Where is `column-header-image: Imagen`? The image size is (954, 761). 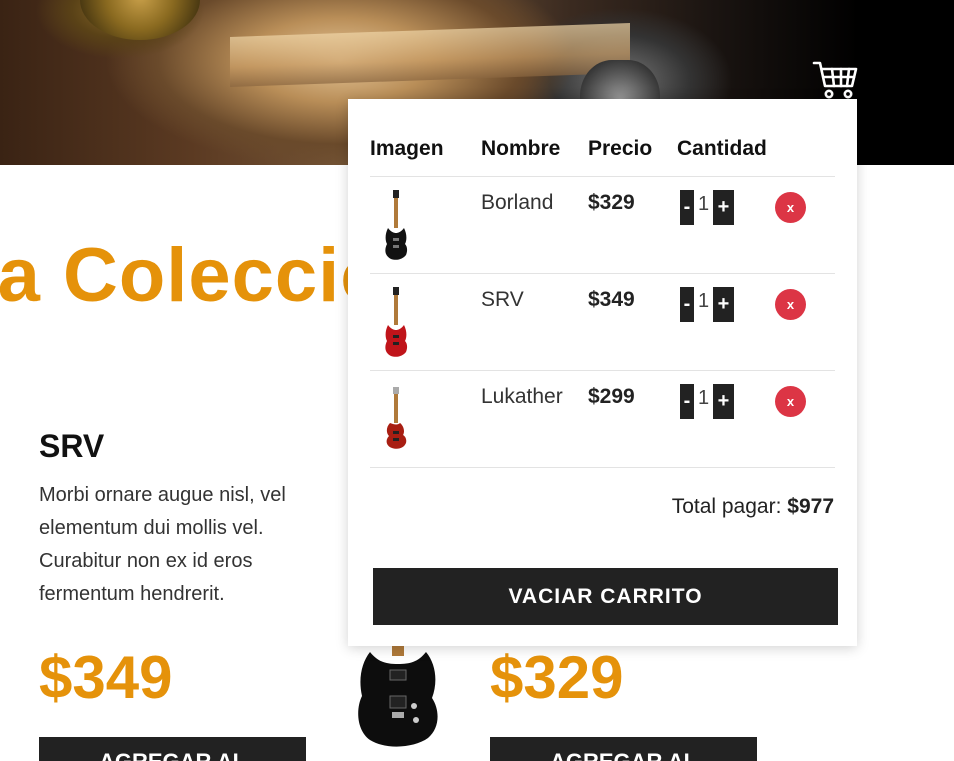
column-header-image: Imagen is located at coordinates (407, 148).